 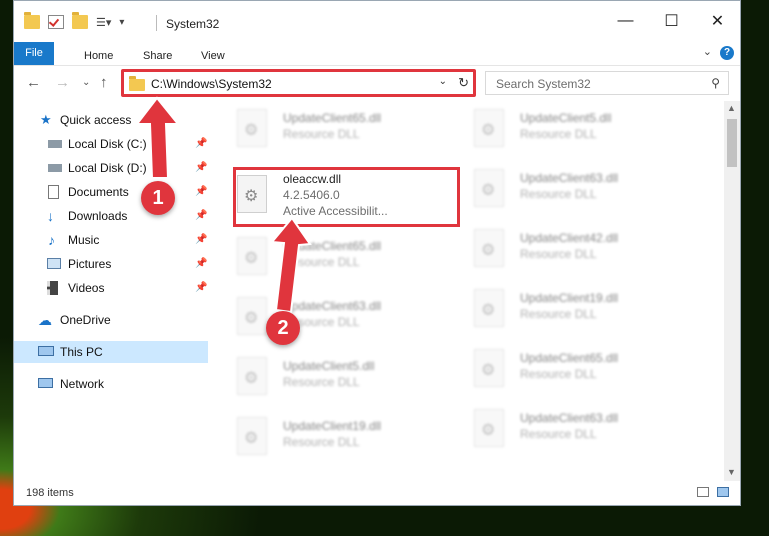 What do you see at coordinates (158, 198) in the screenshot?
I see `step-1-badge: 1` at bounding box center [158, 198].